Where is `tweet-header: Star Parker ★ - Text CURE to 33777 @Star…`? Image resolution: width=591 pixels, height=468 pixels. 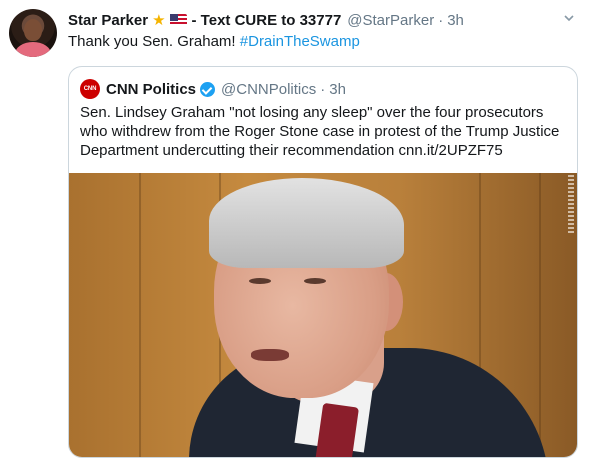 tweet-header: Star Parker ★ - Text CURE to 33777 @Star… is located at coordinates (323, 20).